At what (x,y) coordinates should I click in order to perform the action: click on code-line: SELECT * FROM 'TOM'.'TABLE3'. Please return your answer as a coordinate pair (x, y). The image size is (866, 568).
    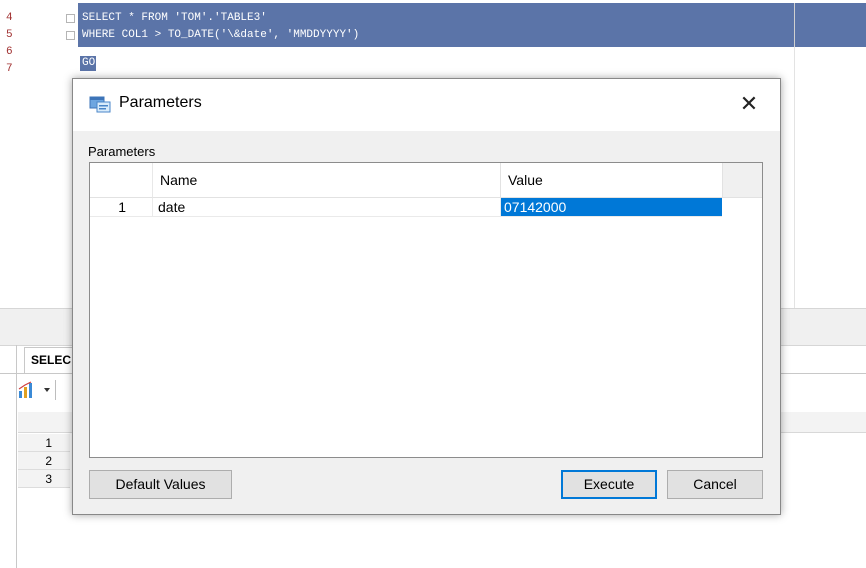
    Looking at the image, I should click on (174, 18).